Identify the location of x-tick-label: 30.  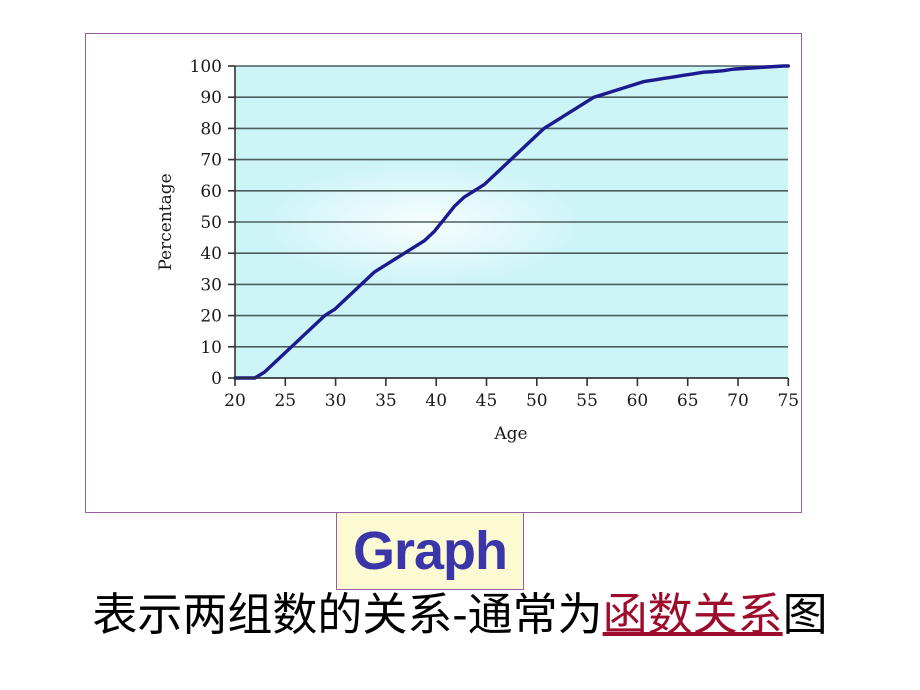
(336, 401).